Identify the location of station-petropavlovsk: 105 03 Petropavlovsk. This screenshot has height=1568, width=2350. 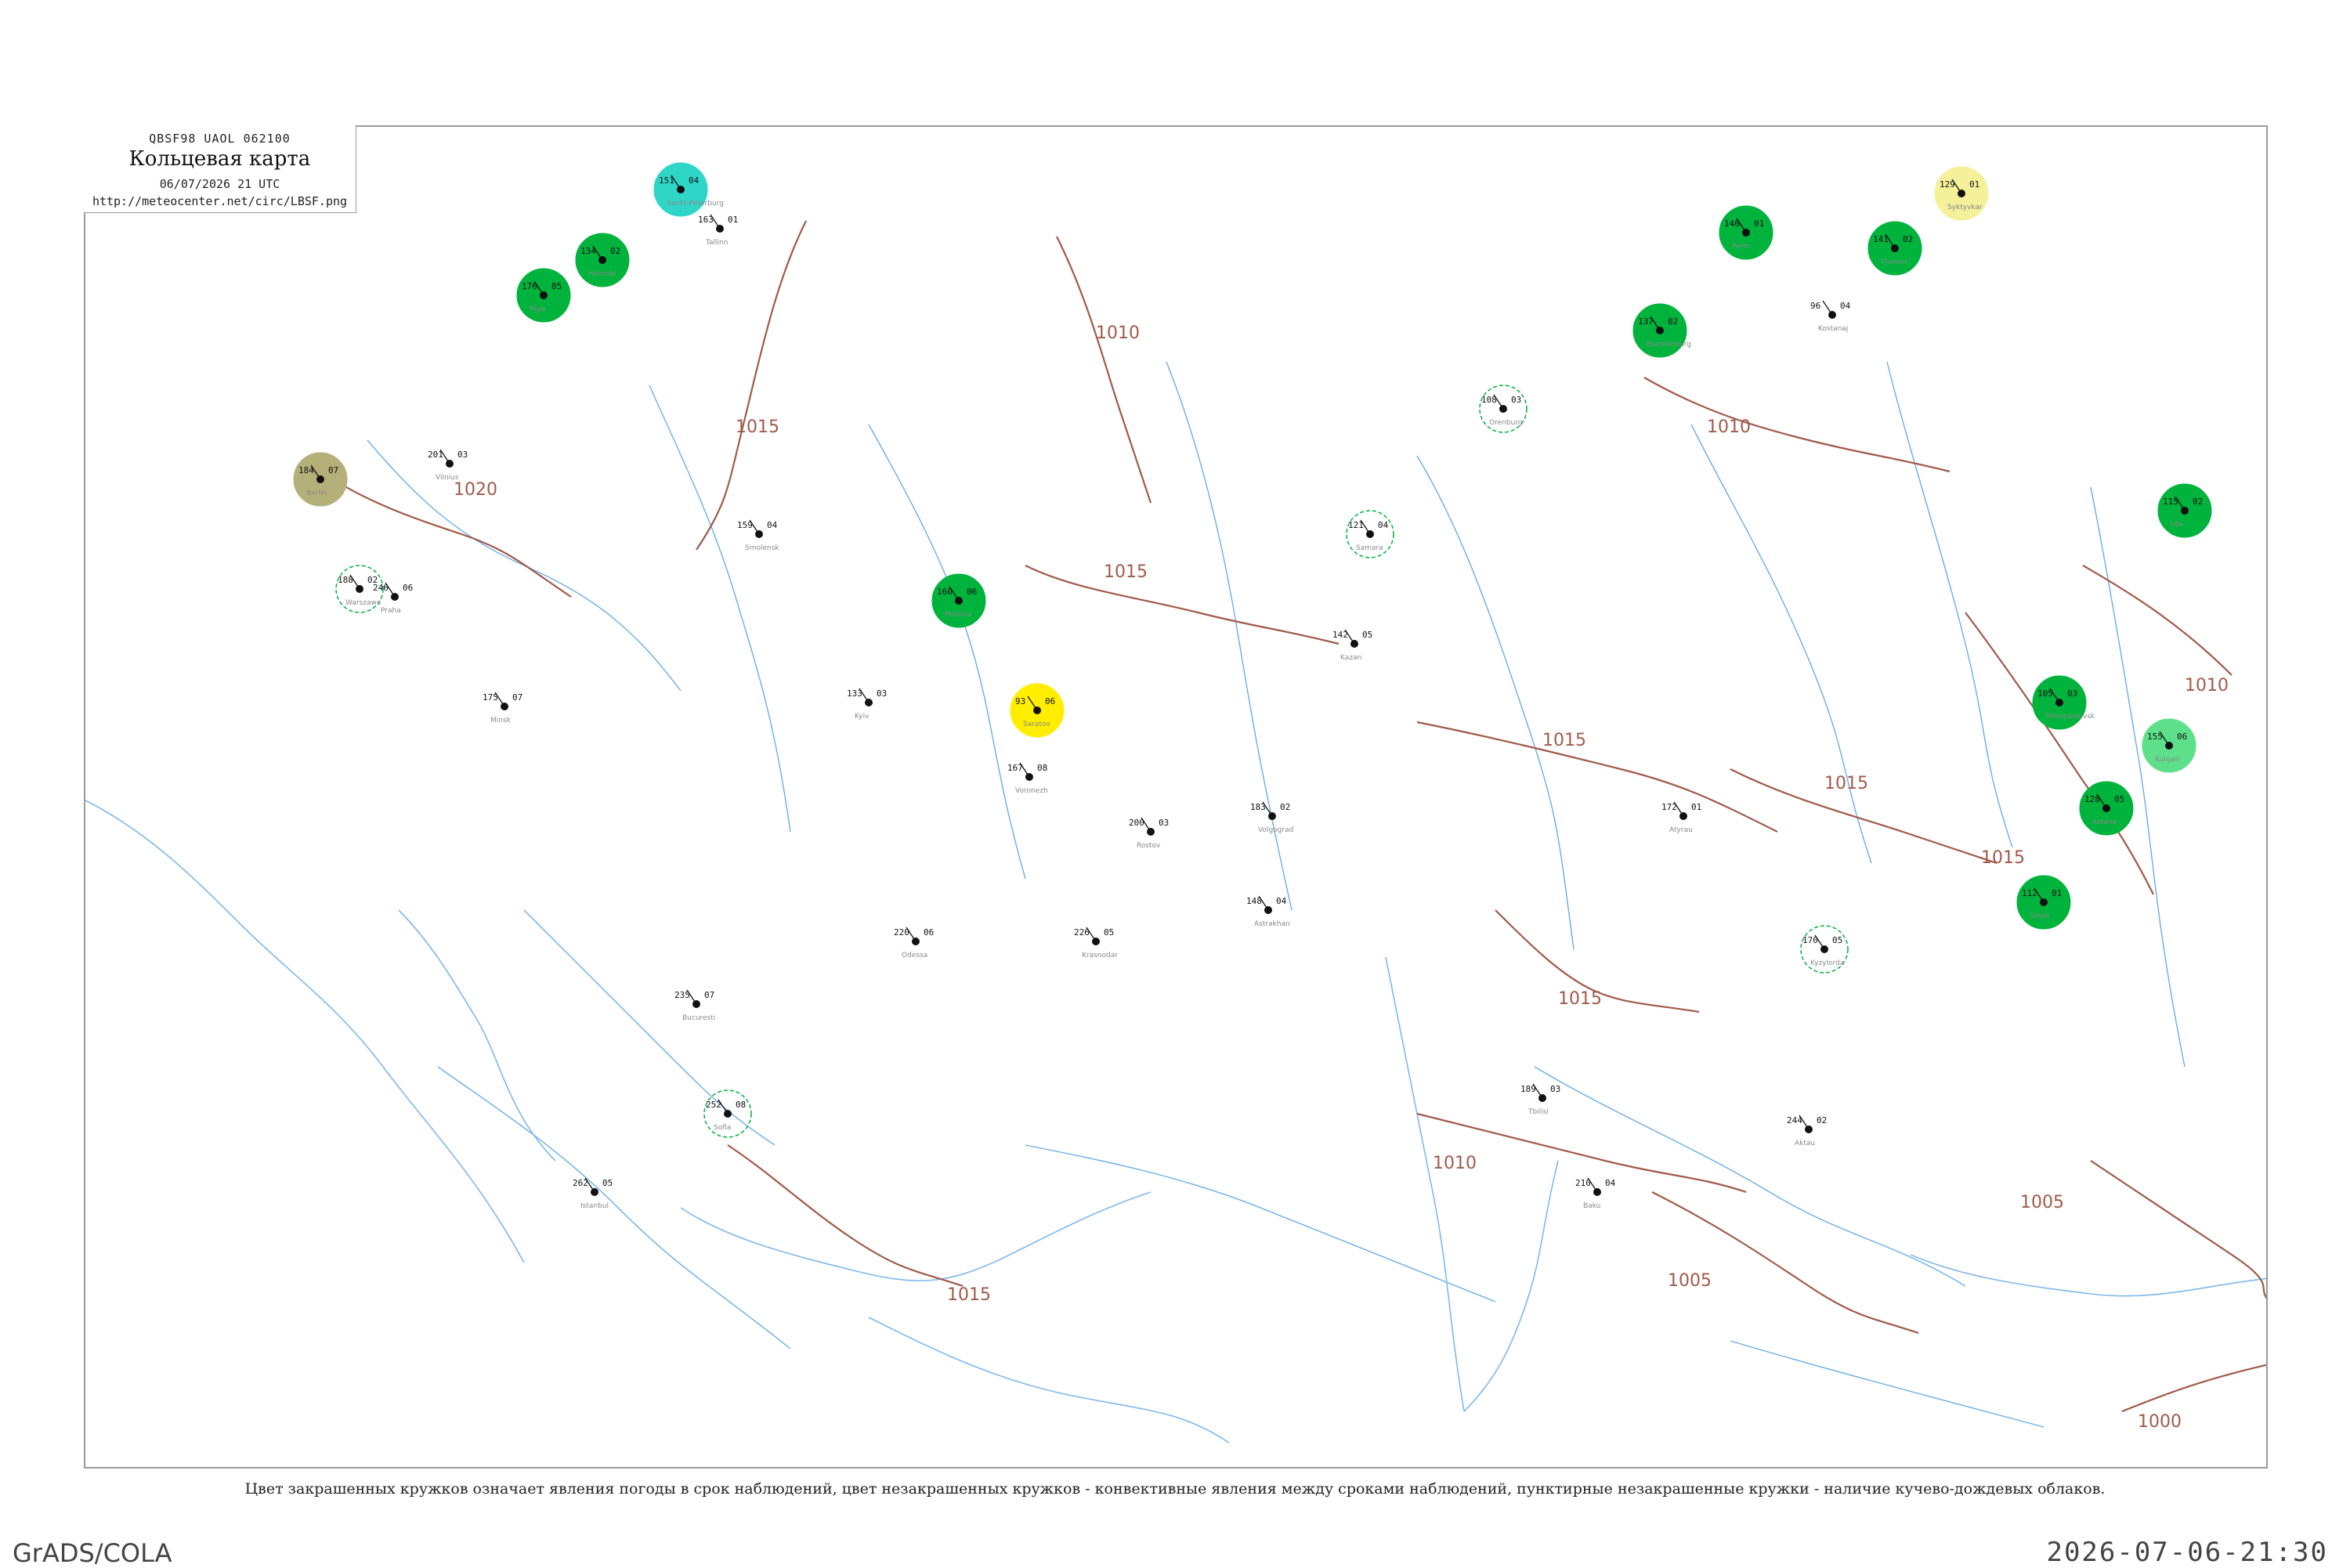
(2063, 702).